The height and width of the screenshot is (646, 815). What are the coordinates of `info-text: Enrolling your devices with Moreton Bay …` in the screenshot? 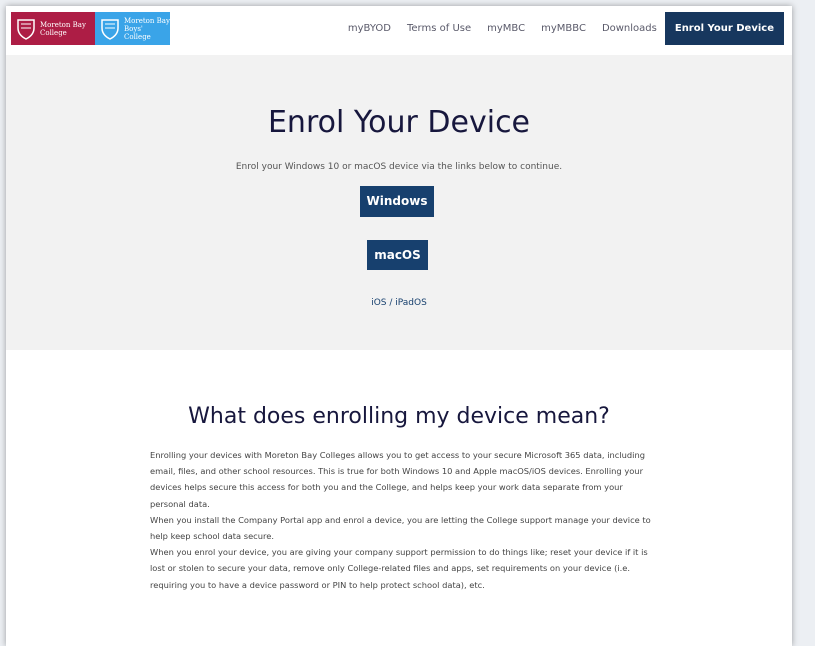 It's located at (402, 520).